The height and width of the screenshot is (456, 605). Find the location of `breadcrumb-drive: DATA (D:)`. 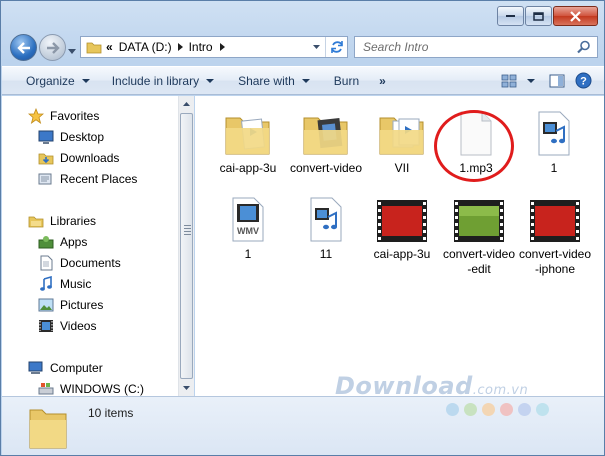

breadcrumb-drive: DATA (D:) is located at coordinates (142, 47).